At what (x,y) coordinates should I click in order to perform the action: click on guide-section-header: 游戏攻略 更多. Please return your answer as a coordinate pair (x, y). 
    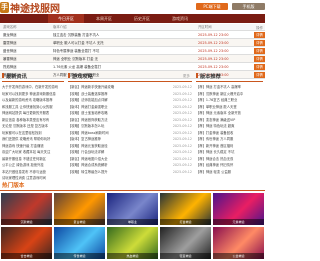
    Looking at the image, I should click on (130, 77).